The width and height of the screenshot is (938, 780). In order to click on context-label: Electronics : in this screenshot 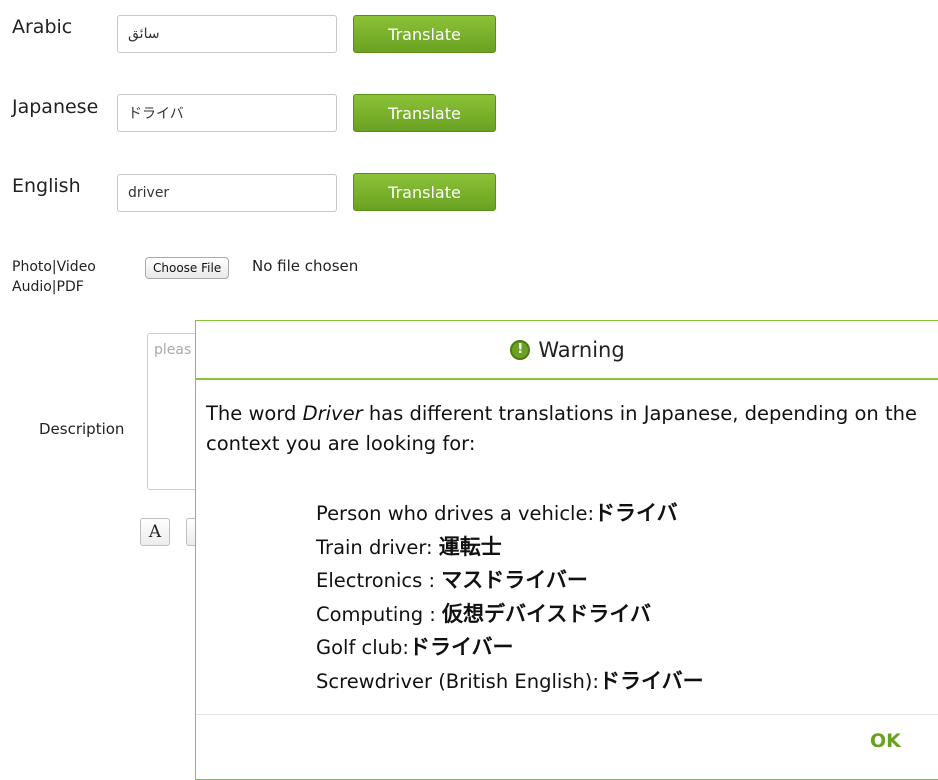, I will do `click(379, 580)`.